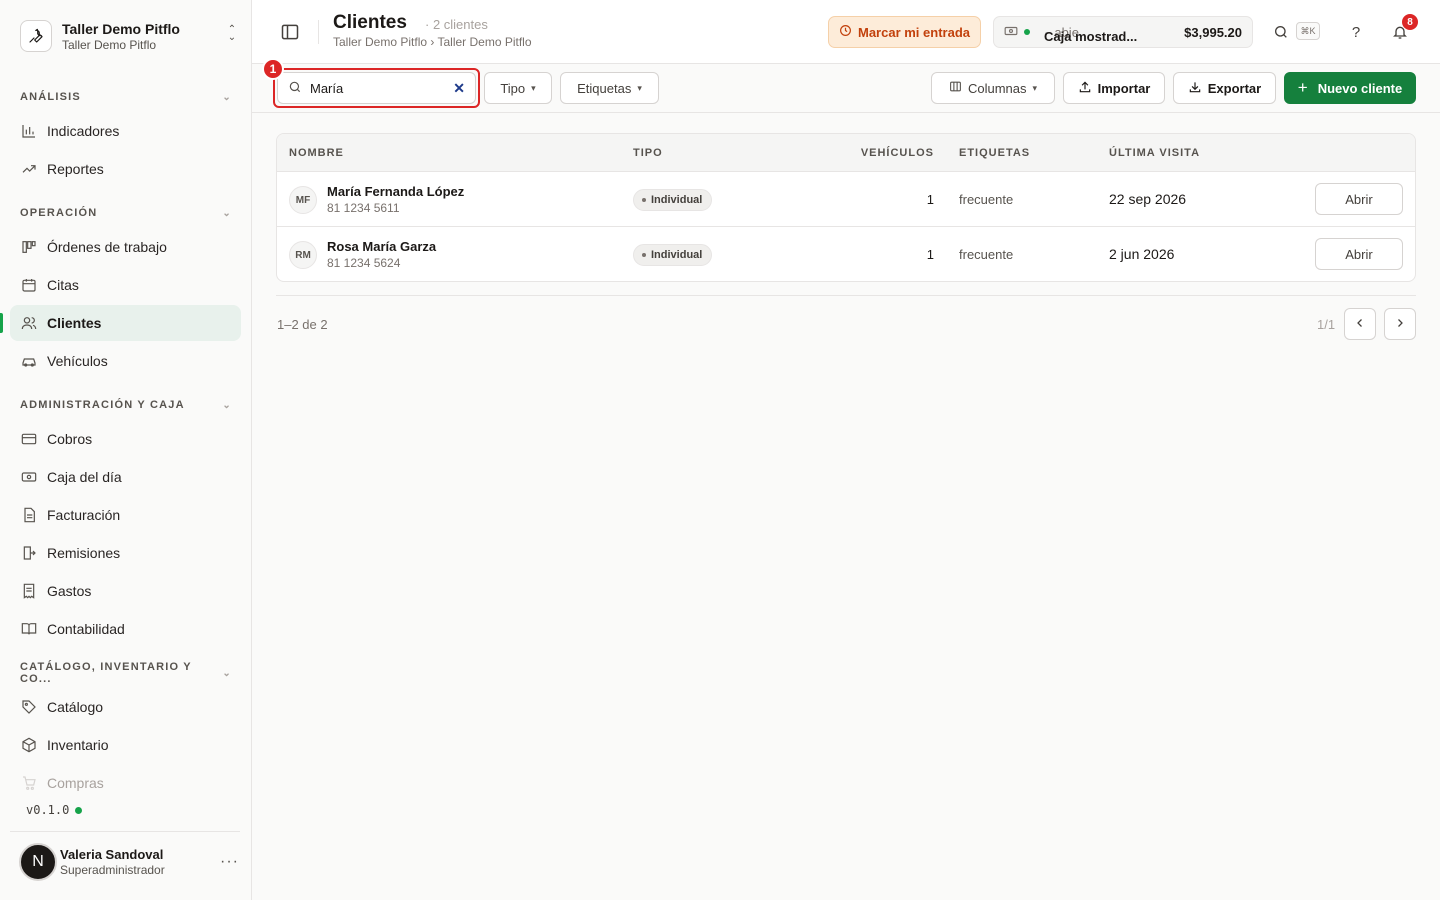  What do you see at coordinates (456, 24) in the screenshot?
I see `client-count: · 2 clientes` at bounding box center [456, 24].